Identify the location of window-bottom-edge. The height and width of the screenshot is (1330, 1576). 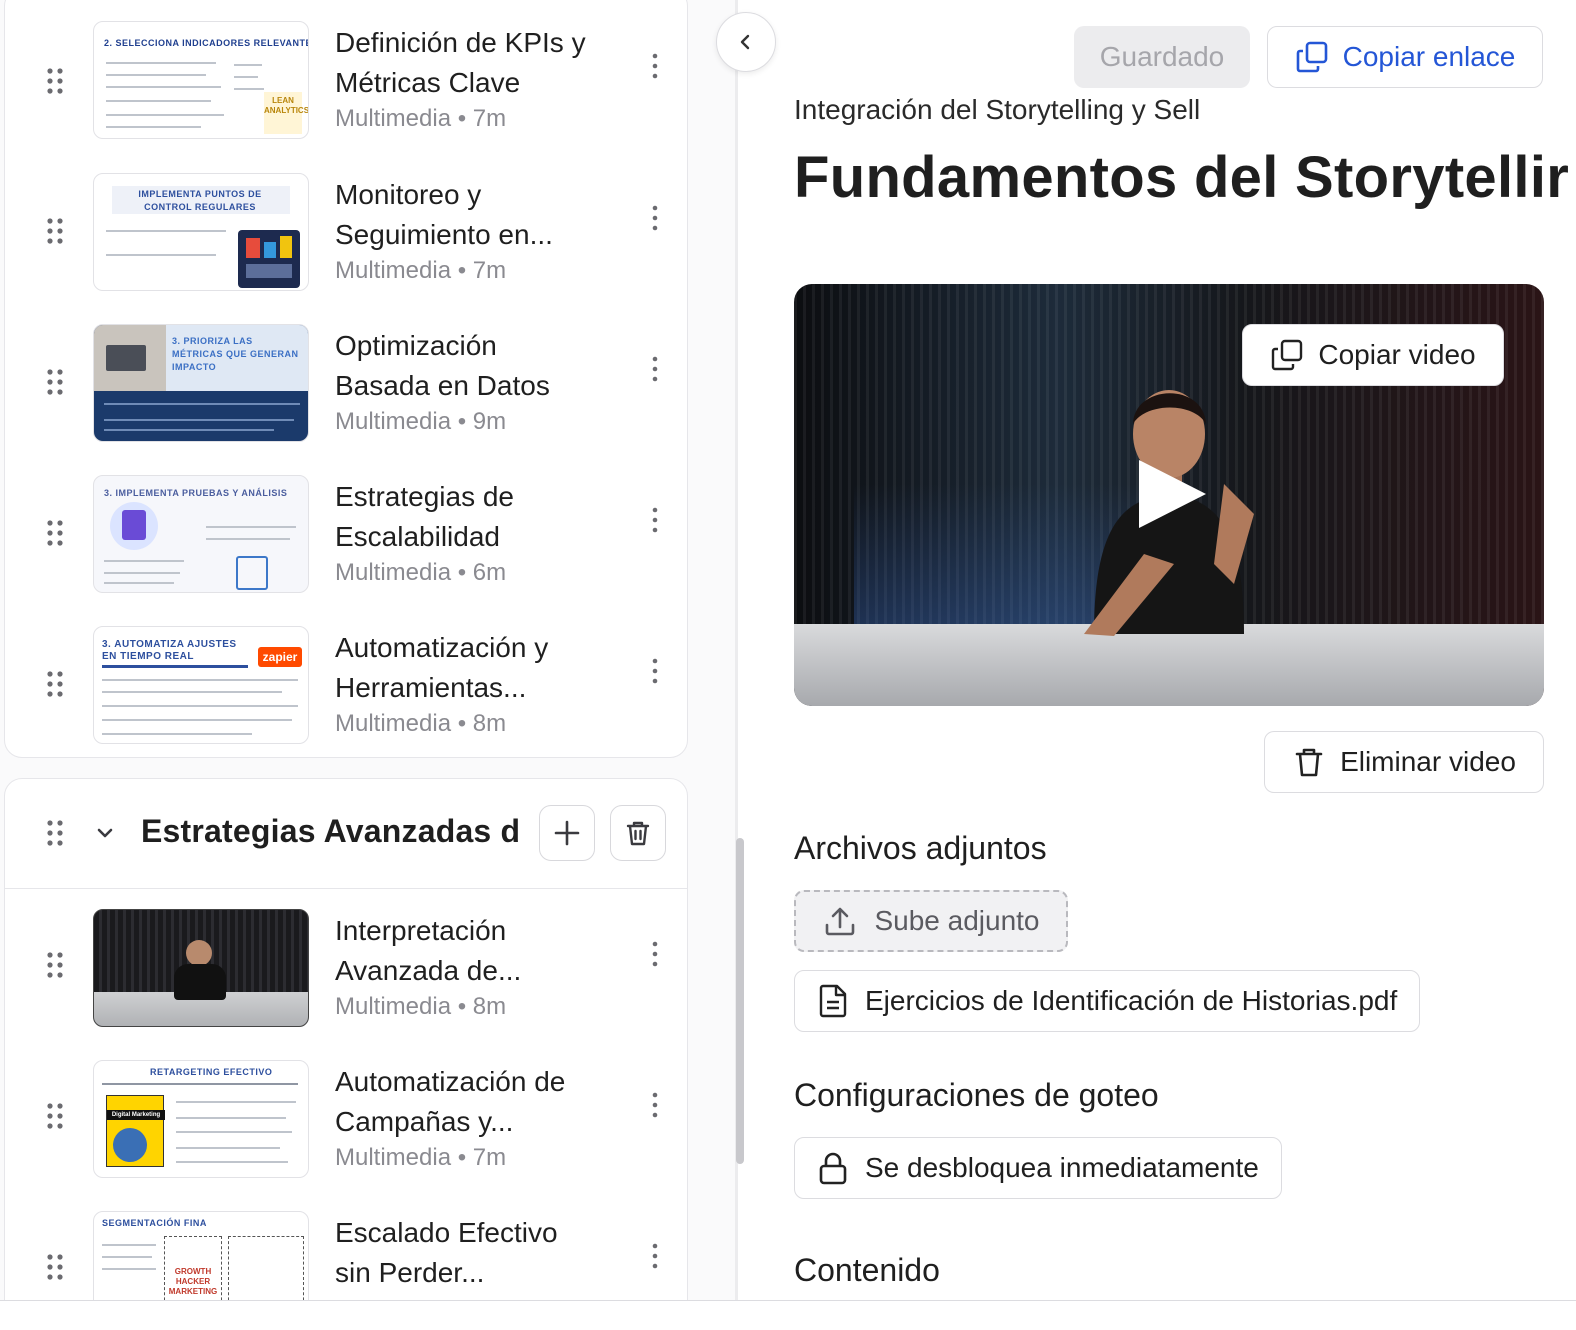
(788, 1315).